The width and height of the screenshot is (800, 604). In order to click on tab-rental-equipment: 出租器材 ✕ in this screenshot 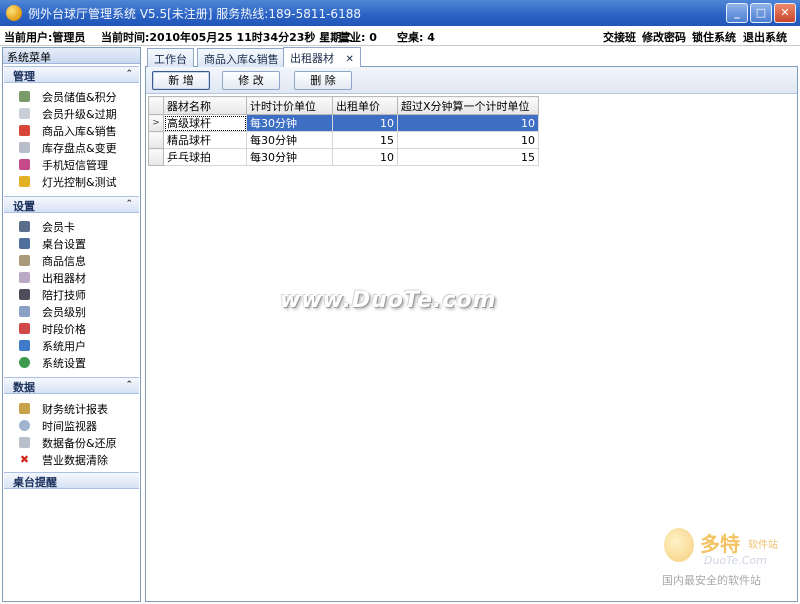, I will do `click(322, 57)`.